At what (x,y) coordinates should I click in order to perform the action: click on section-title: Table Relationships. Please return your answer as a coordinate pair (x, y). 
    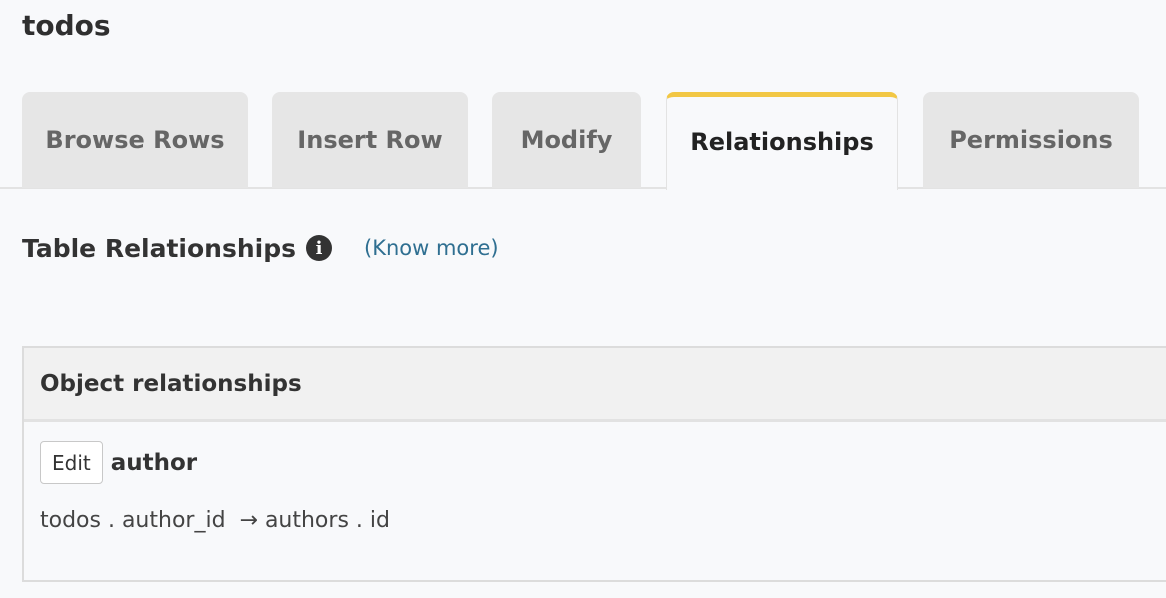
    Looking at the image, I should click on (159, 248).